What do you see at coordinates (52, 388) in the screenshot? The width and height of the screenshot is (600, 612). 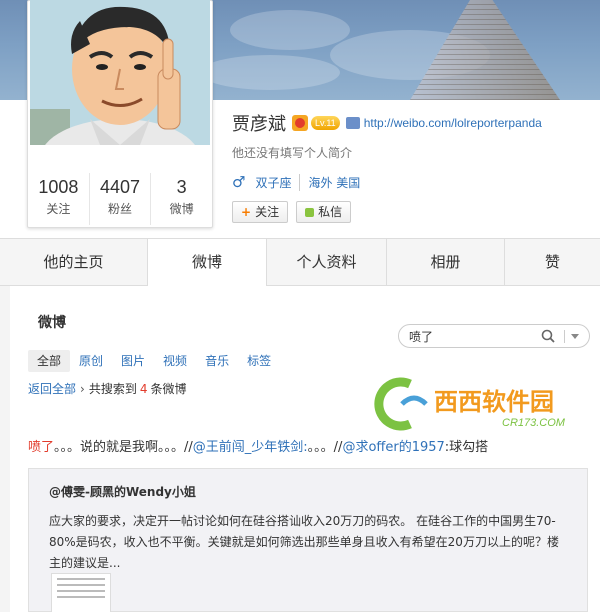 I see `back-to-all-link: 返回全部` at bounding box center [52, 388].